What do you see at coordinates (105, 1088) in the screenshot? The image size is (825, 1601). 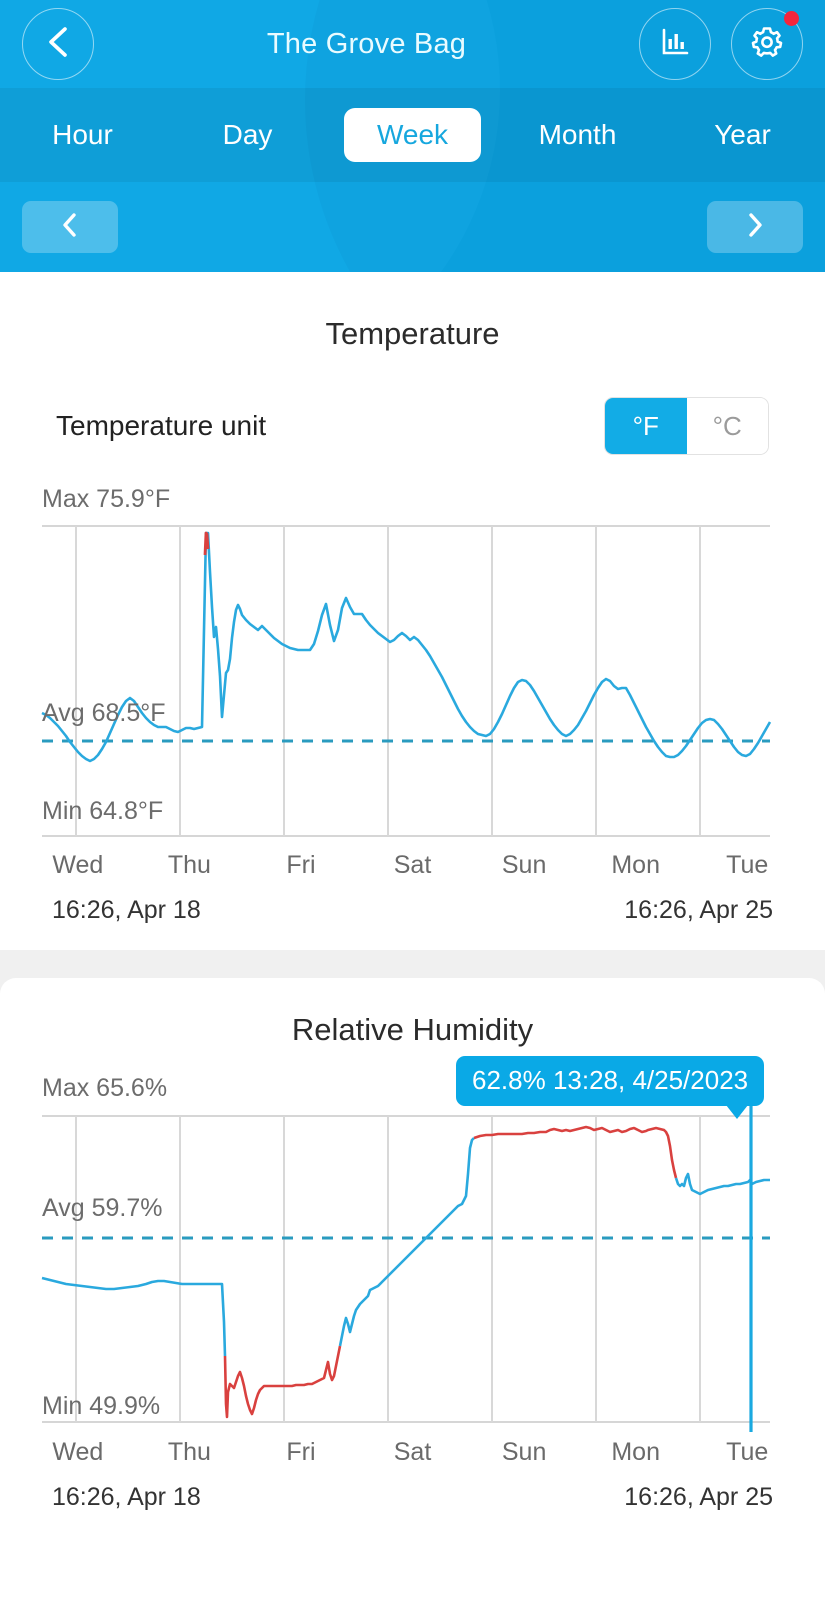 I see `humidity-max-label: Max 65.6%` at bounding box center [105, 1088].